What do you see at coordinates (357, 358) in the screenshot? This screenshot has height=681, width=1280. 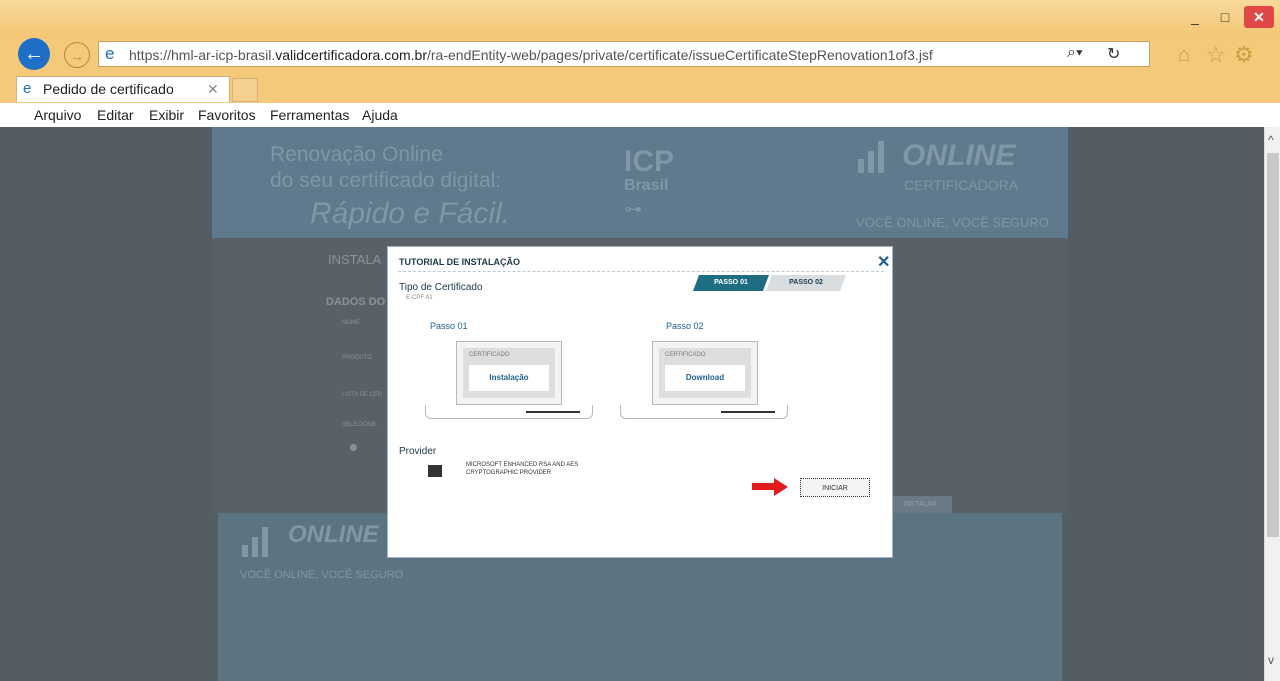 I see `label-produto: PRODUTO` at bounding box center [357, 358].